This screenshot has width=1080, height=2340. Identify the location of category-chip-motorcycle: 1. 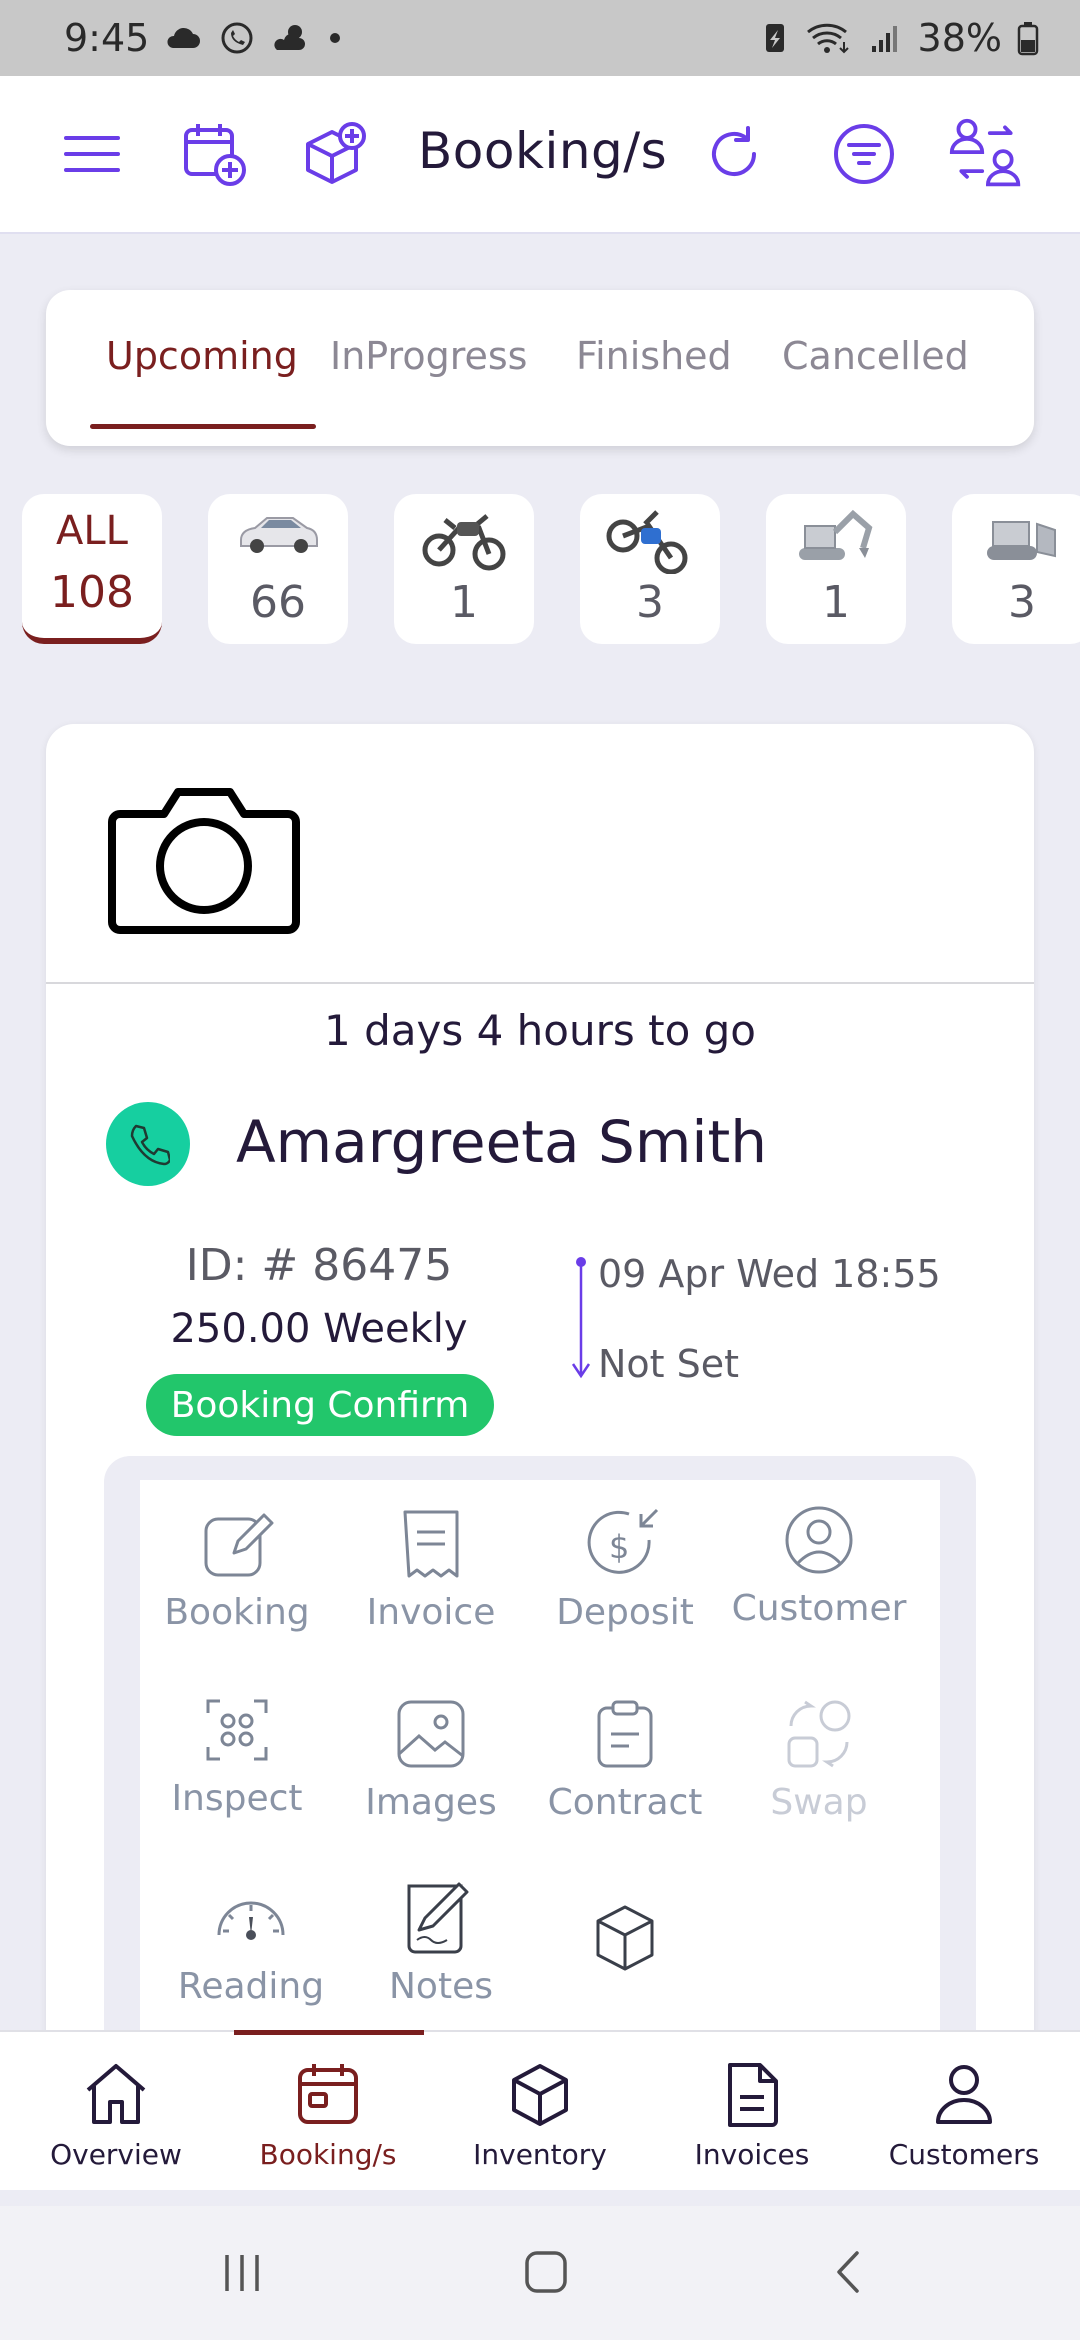
(464, 569).